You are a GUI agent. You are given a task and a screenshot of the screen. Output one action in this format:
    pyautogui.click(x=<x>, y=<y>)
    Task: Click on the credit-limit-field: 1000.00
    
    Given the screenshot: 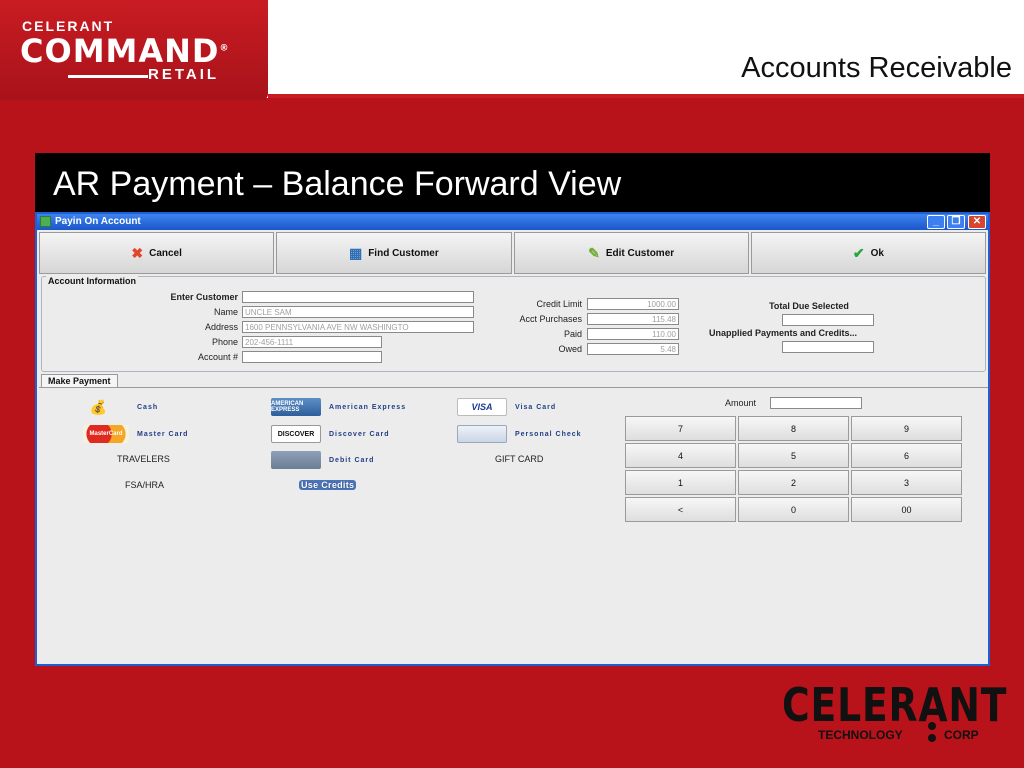 What is the action you would take?
    pyautogui.click(x=633, y=304)
    